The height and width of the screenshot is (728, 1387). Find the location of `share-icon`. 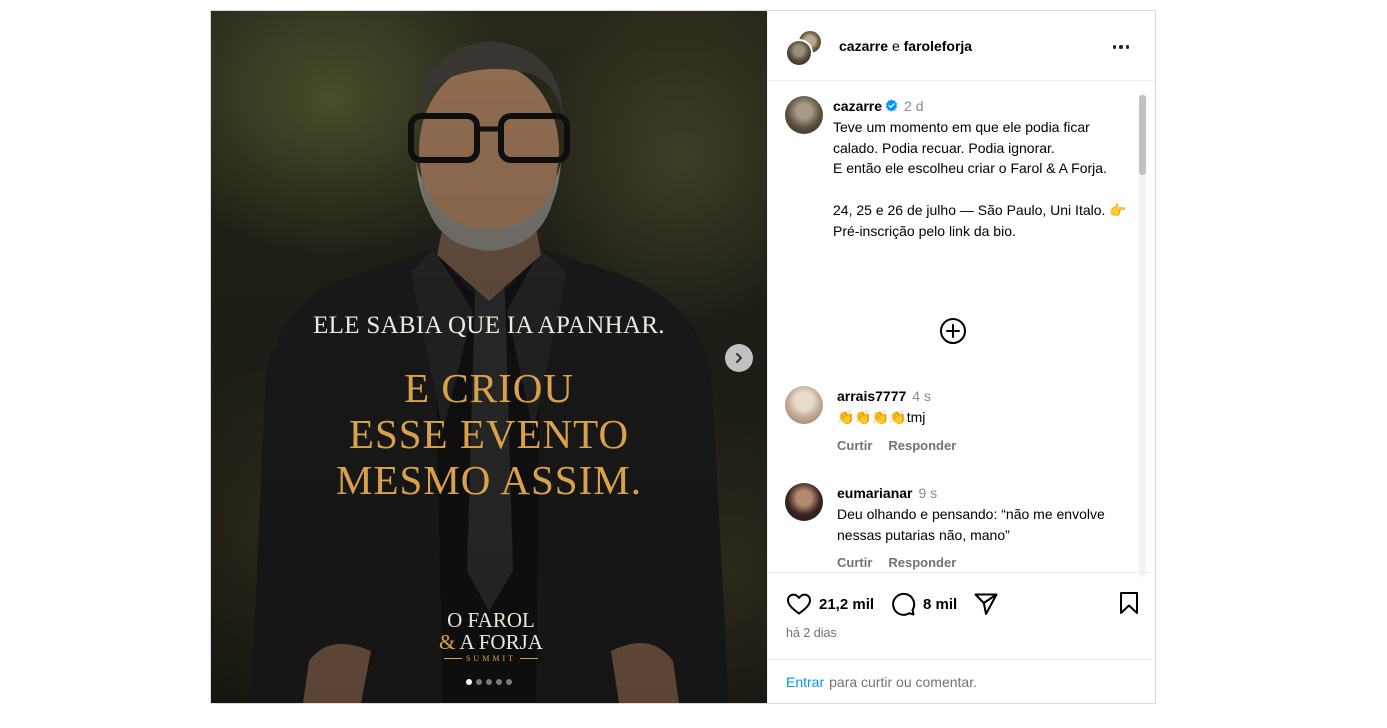

share-icon is located at coordinates (986, 604).